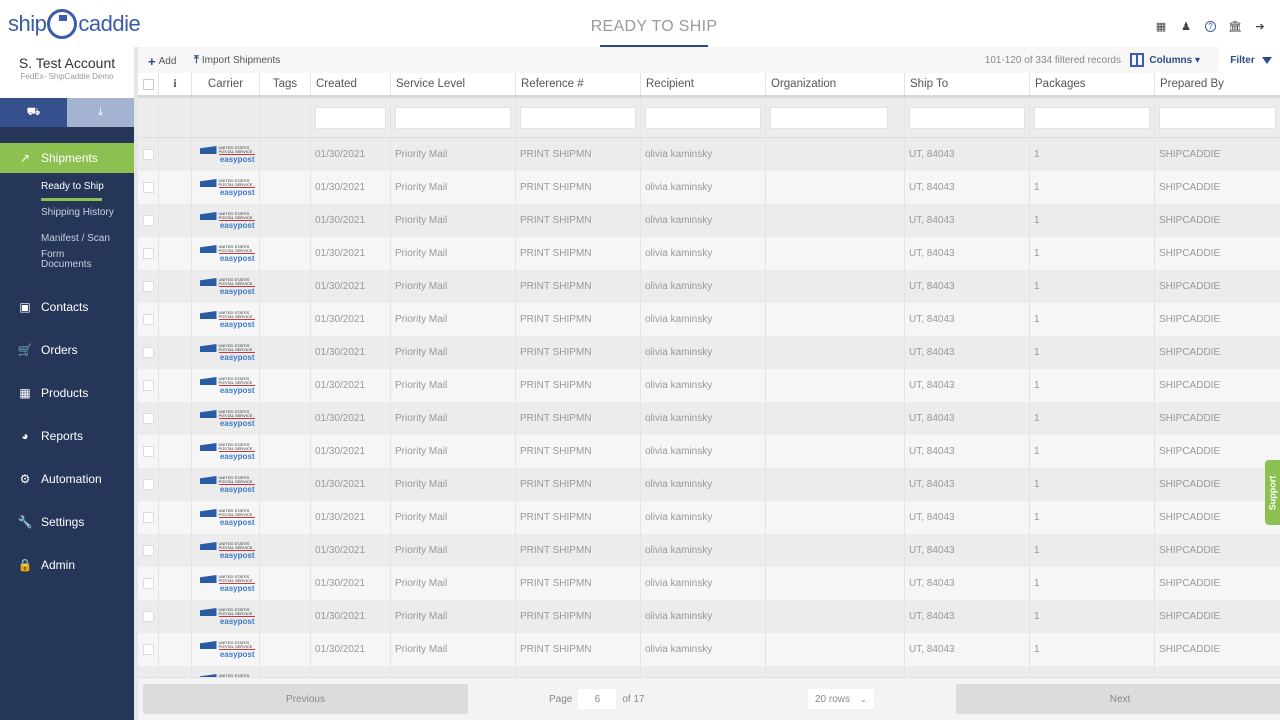  What do you see at coordinates (67, 564) in the screenshot?
I see `sidebar-item-admin: 🔒 Admin` at bounding box center [67, 564].